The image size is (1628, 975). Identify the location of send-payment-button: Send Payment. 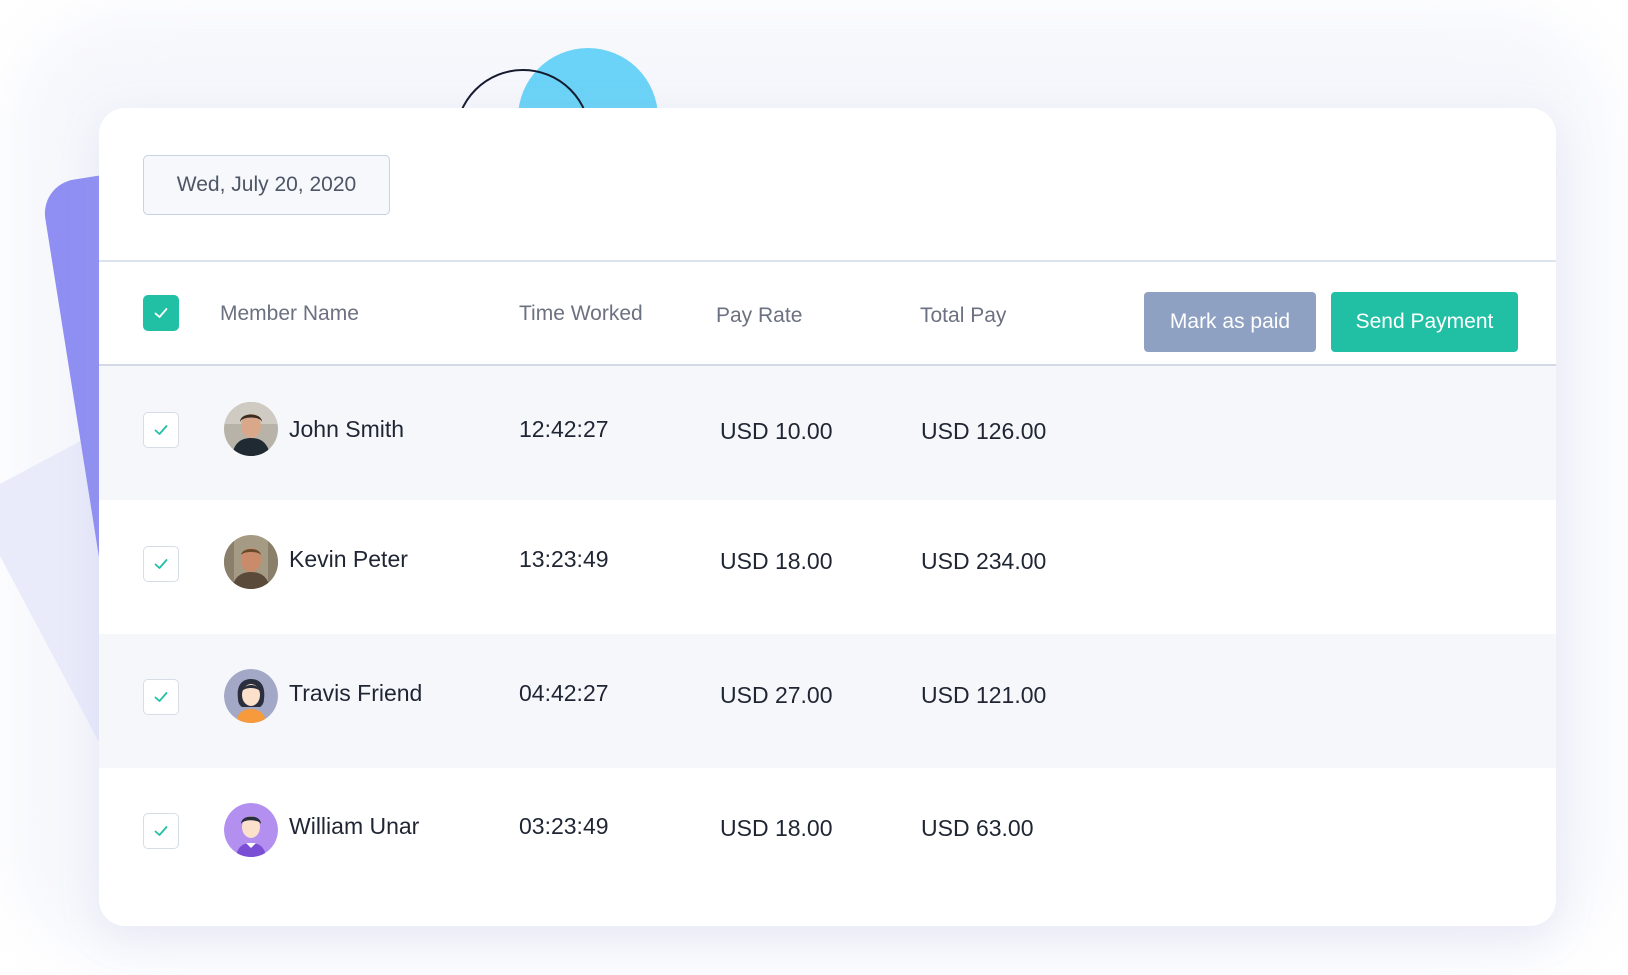
(1424, 322).